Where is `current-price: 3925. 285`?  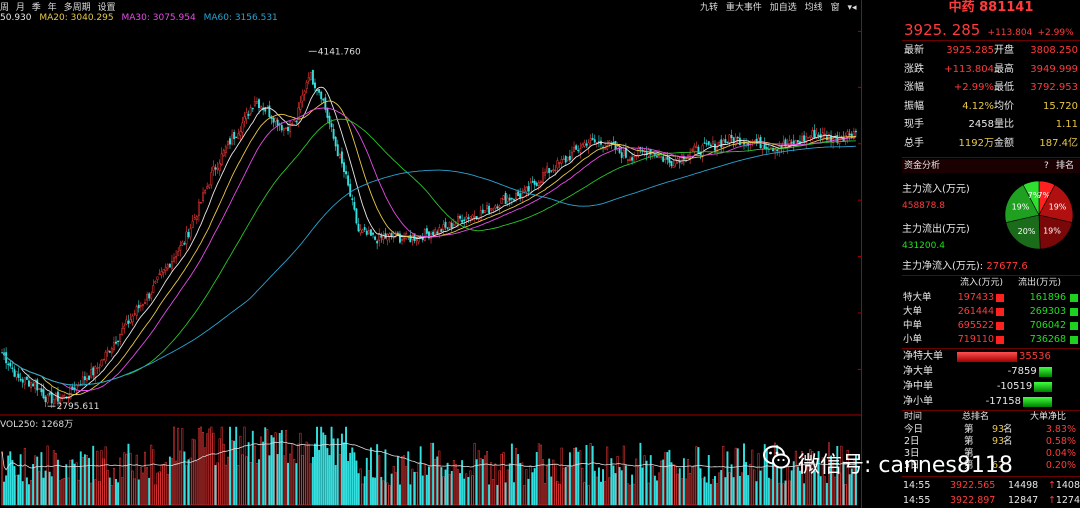
current-price: 3925. 285 is located at coordinates (942, 30).